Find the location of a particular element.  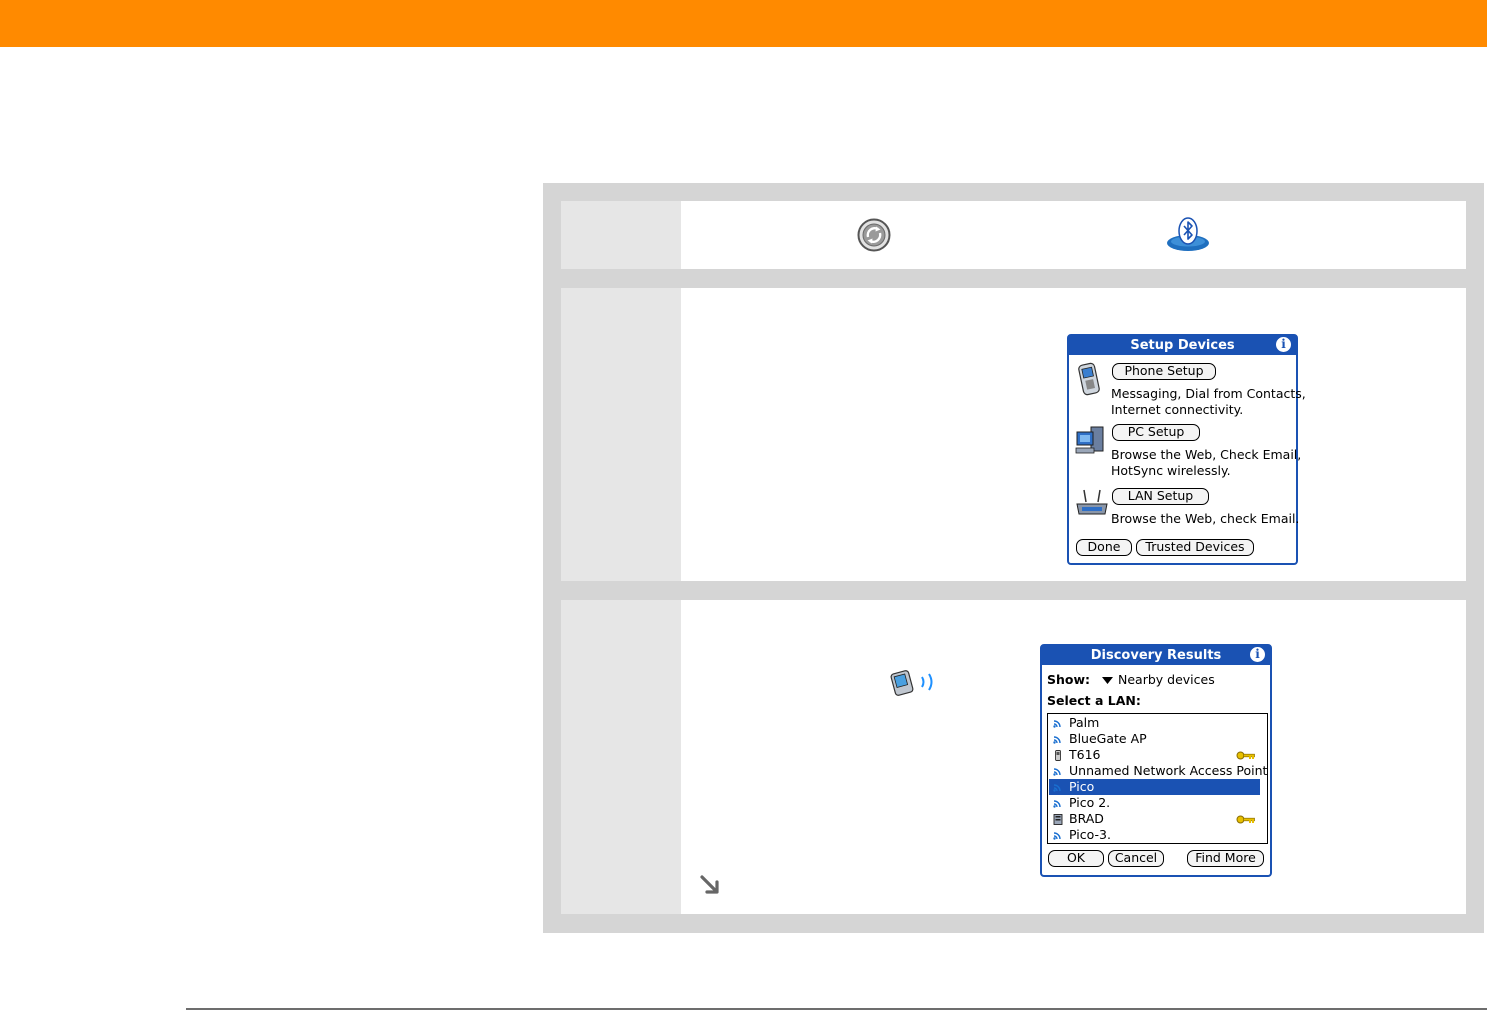

list-item-label: Unnamed Network Access Point is located at coordinates (1168, 770).